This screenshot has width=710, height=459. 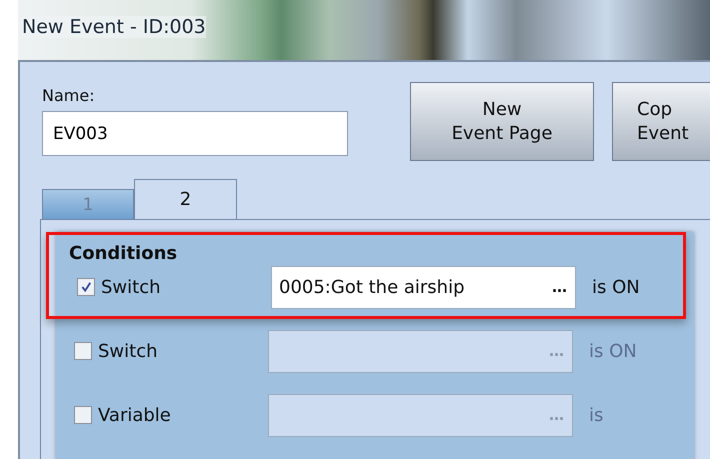 I want to click on window-title: New Event - ID:003, so click(x=114, y=27).